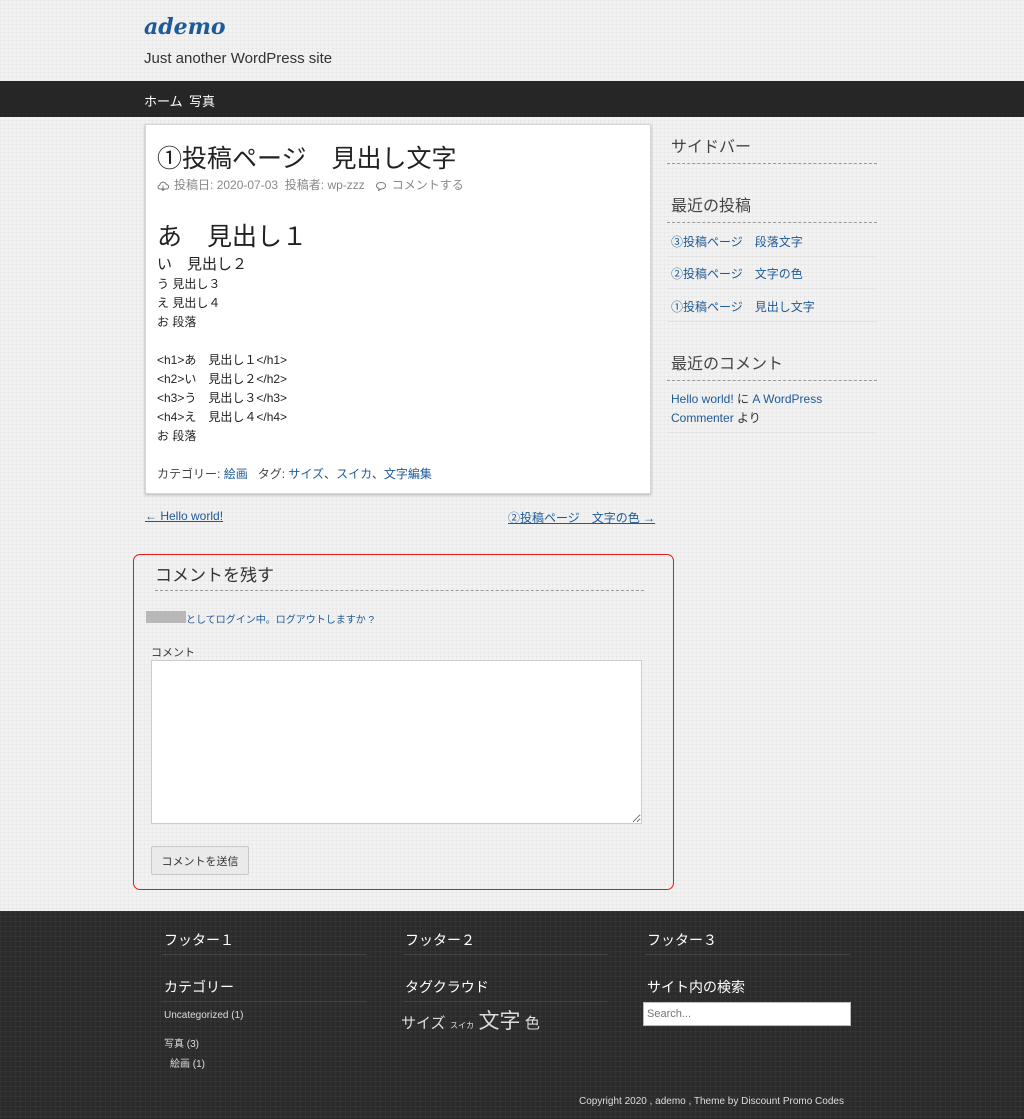 This screenshot has width=1024, height=1119. Describe the element at coordinates (581, 517) in the screenshot. I see `next-post-link: ②投稿ページ 文字の色 →` at that location.